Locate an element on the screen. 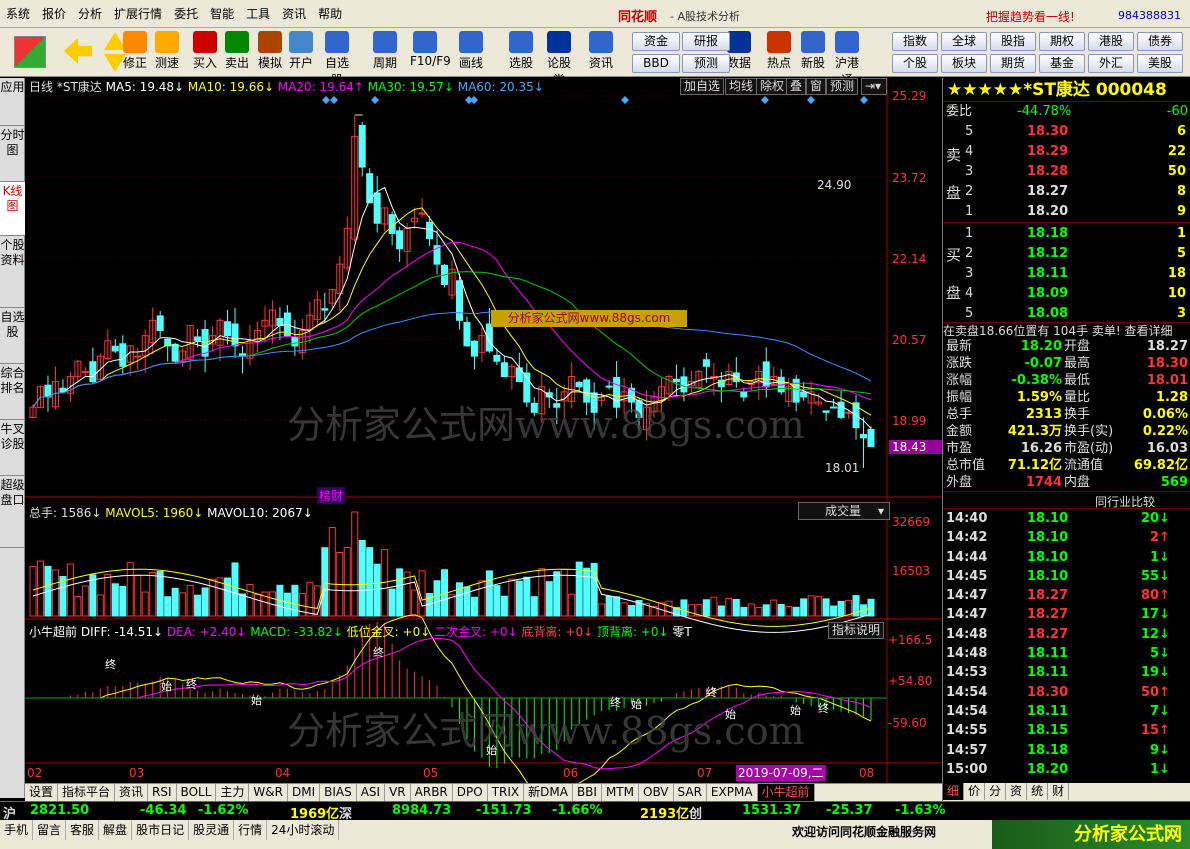  toolbar-btn-7: 周期 is located at coordinates (385, 52).